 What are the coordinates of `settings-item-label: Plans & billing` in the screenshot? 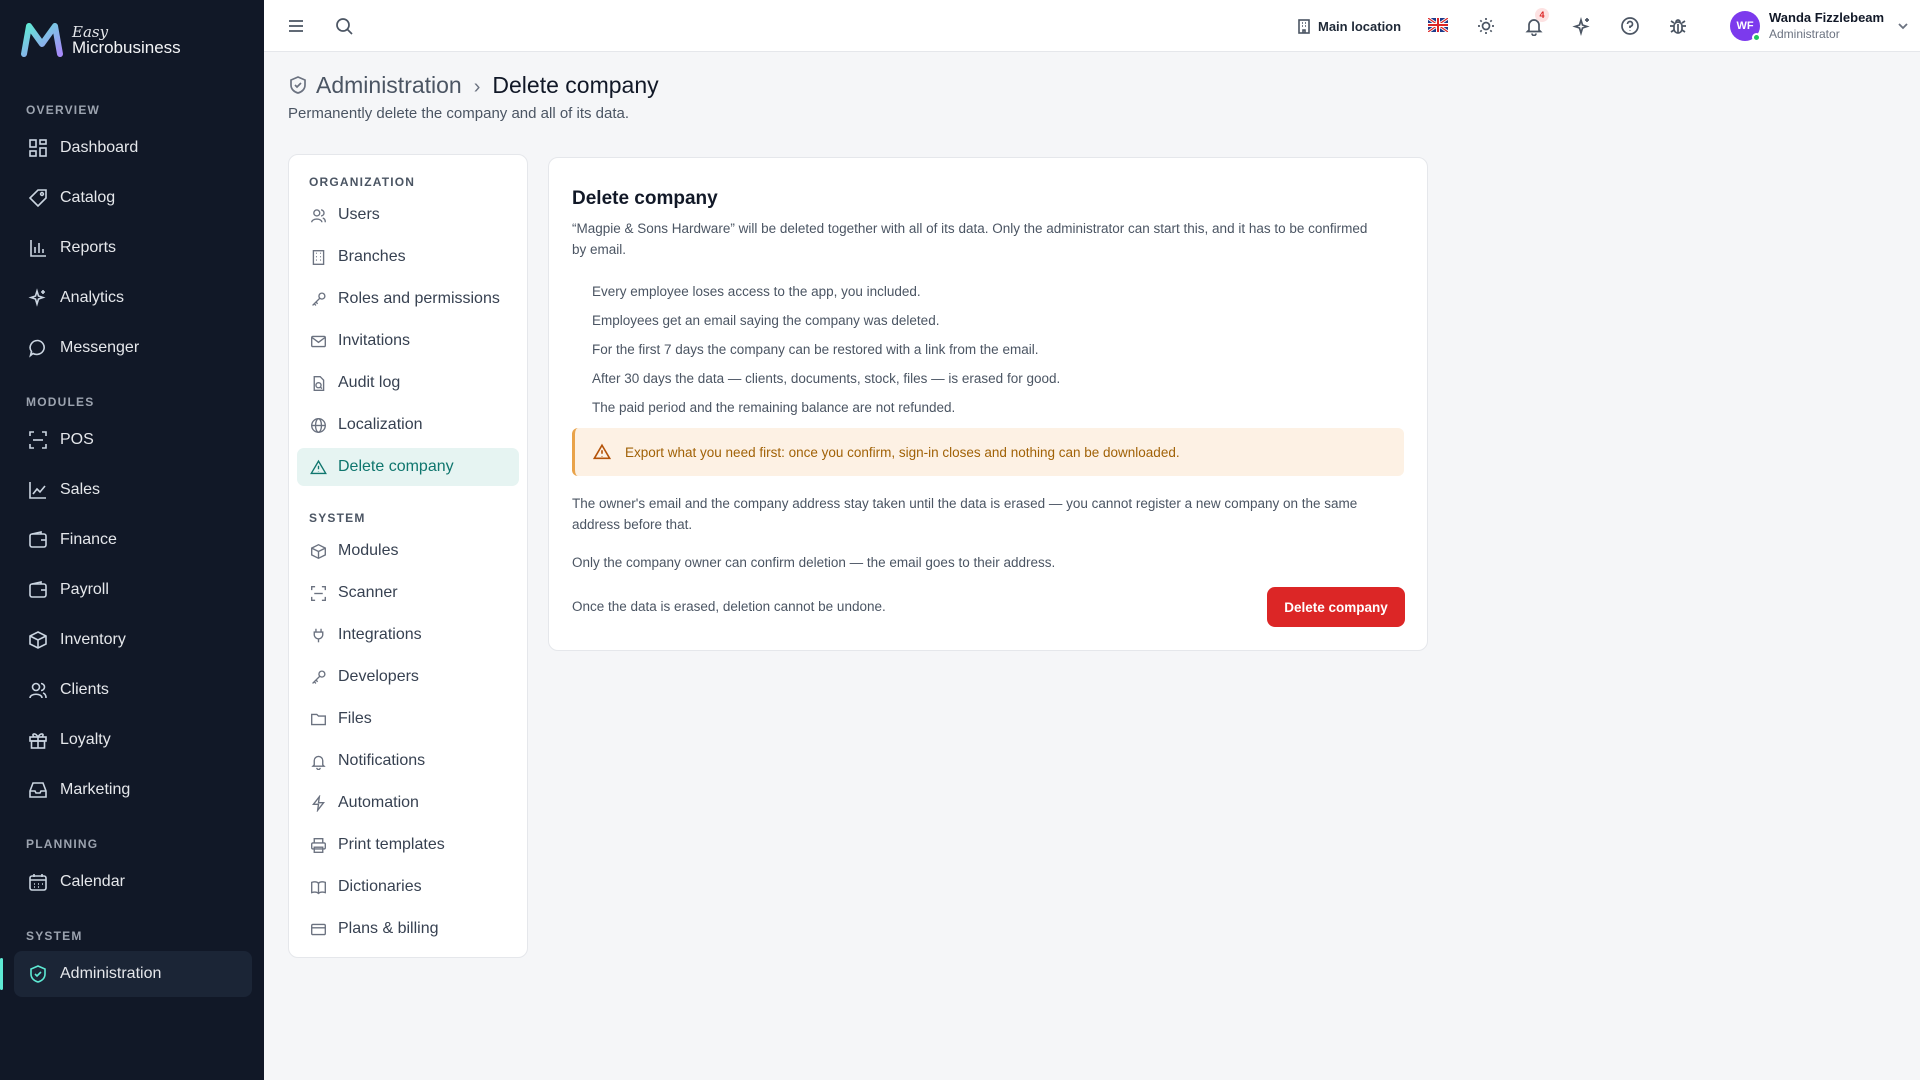 It's located at (388, 928).